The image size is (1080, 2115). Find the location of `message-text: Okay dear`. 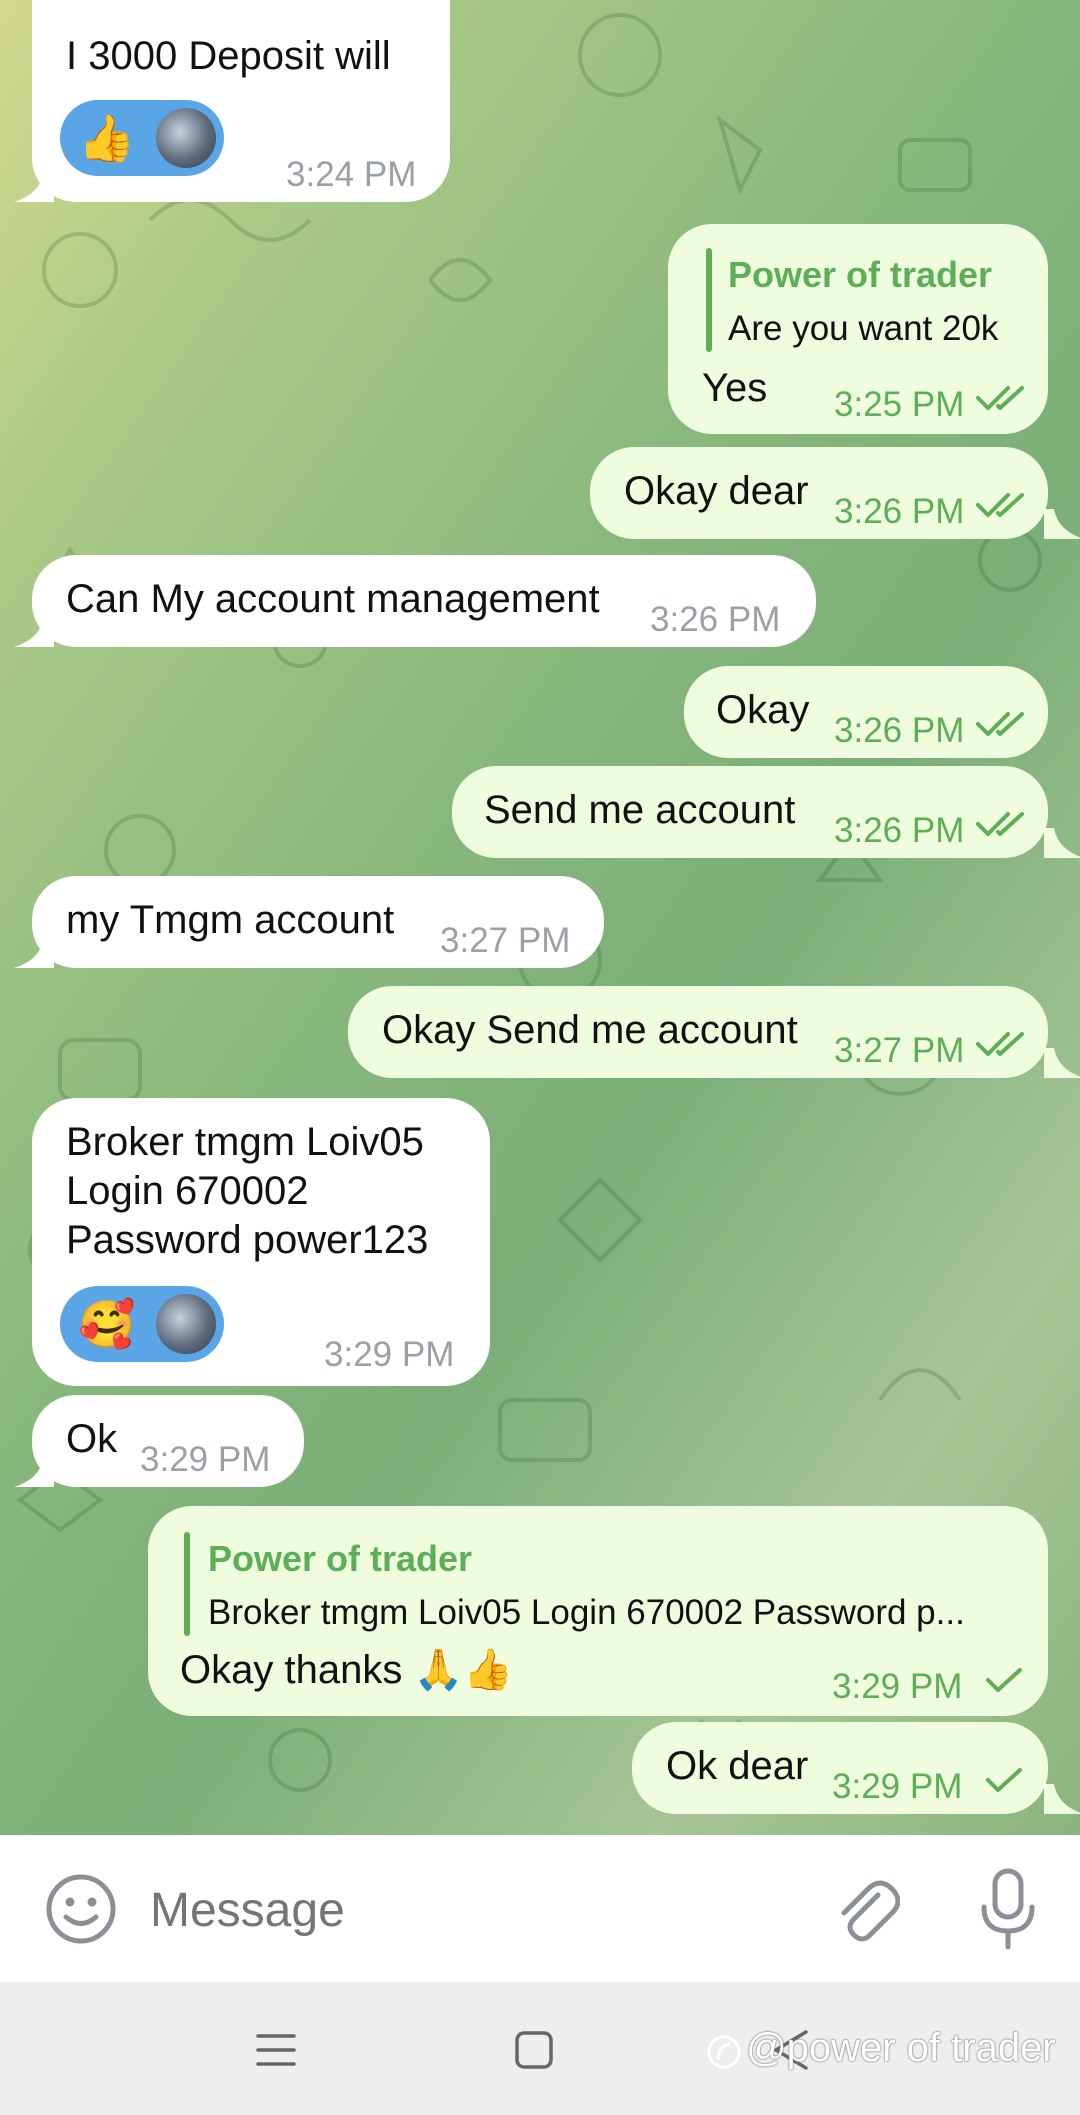

message-text: Okay dear is located at coordinates (716, 491).